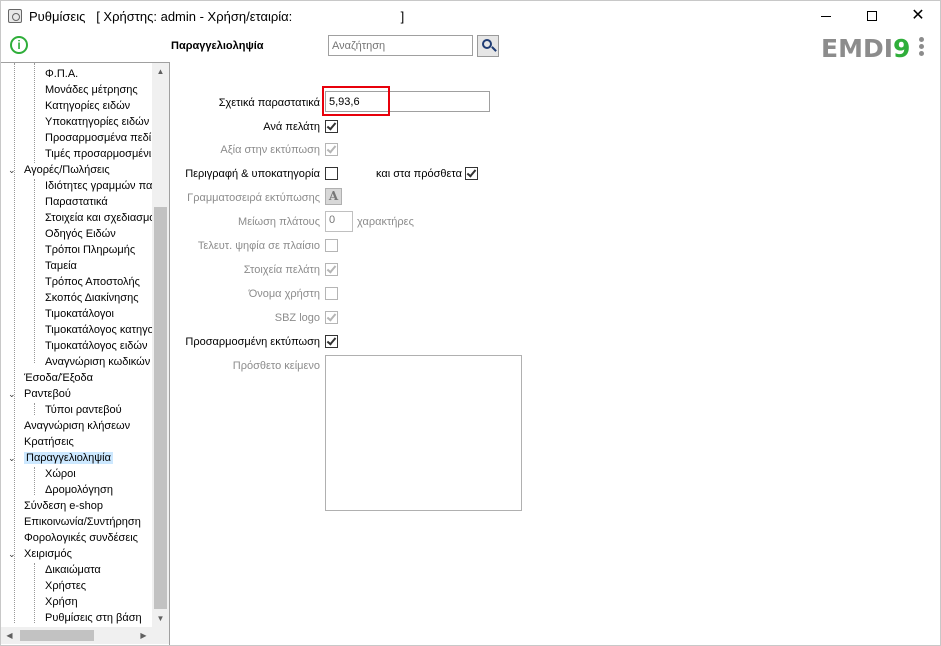 Image resolution: width=941 pixels, height=646 pixels. Describe the element at coordinates (61, 266) in the screenshot. I see `tree-item: Ταμεία` at that location.